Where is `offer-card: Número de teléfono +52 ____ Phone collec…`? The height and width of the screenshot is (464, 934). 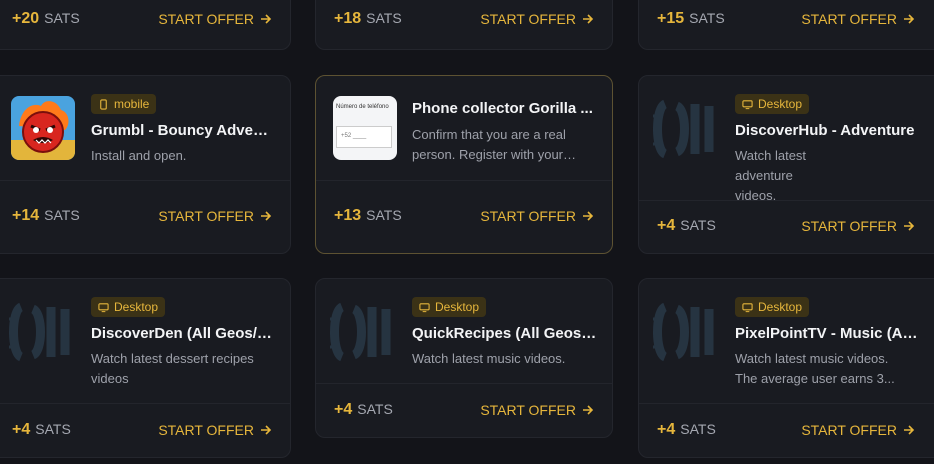
offer-card: Número de teléfono +52 ____ Phone collec… is located at coordinates (464, 164).